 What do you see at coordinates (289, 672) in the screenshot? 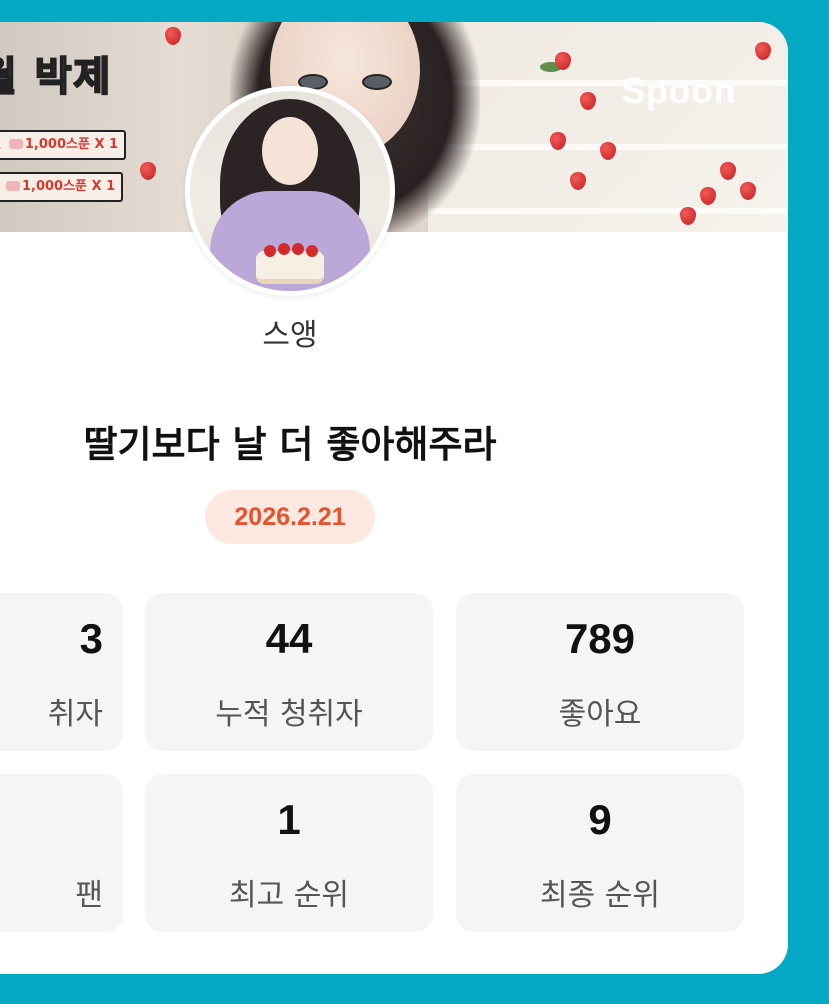
I see `stat-card-total-listeners: 44 누적 청취자` at bounding box center [289, 672].